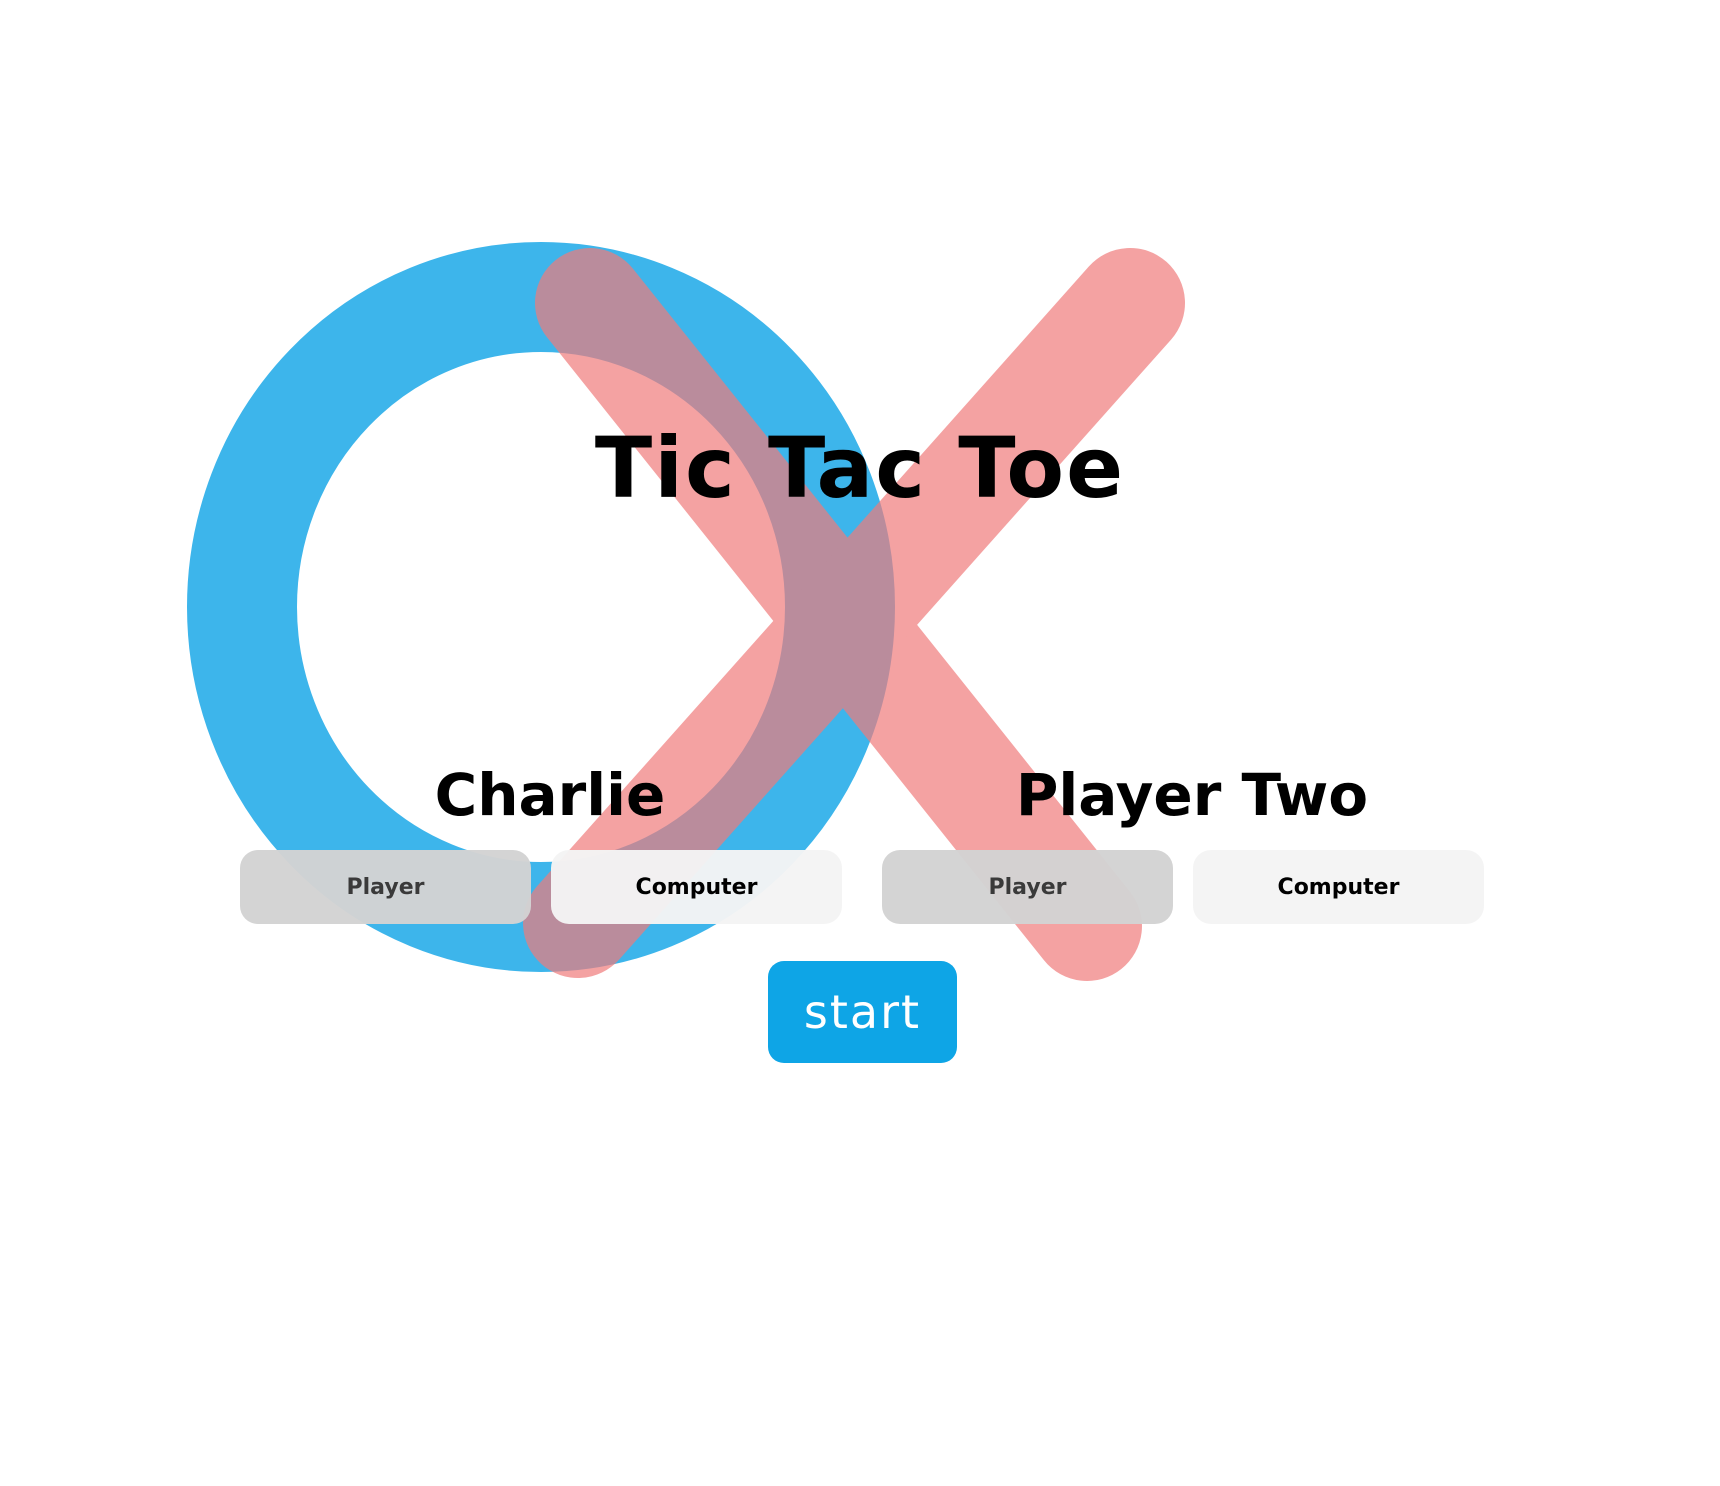 The height and width of the screenshot is (1486, 1720). What do you see at coordinates (696, 887) in the screenshot?
I see `player-one-computer-button: Computer` at bounding box center [696, 887].